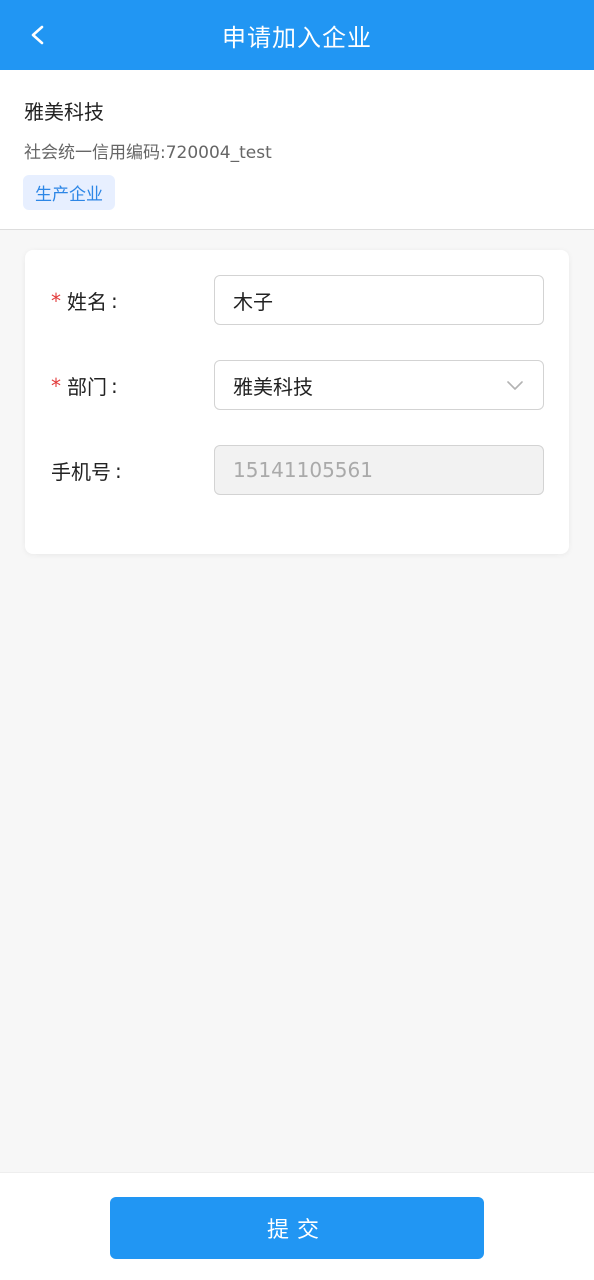 The height and width of the screenshot is (1280, 594). Describe the element at coordinates (253, 301) in the screenshot. I see `name-input-value: 木子` at that location.